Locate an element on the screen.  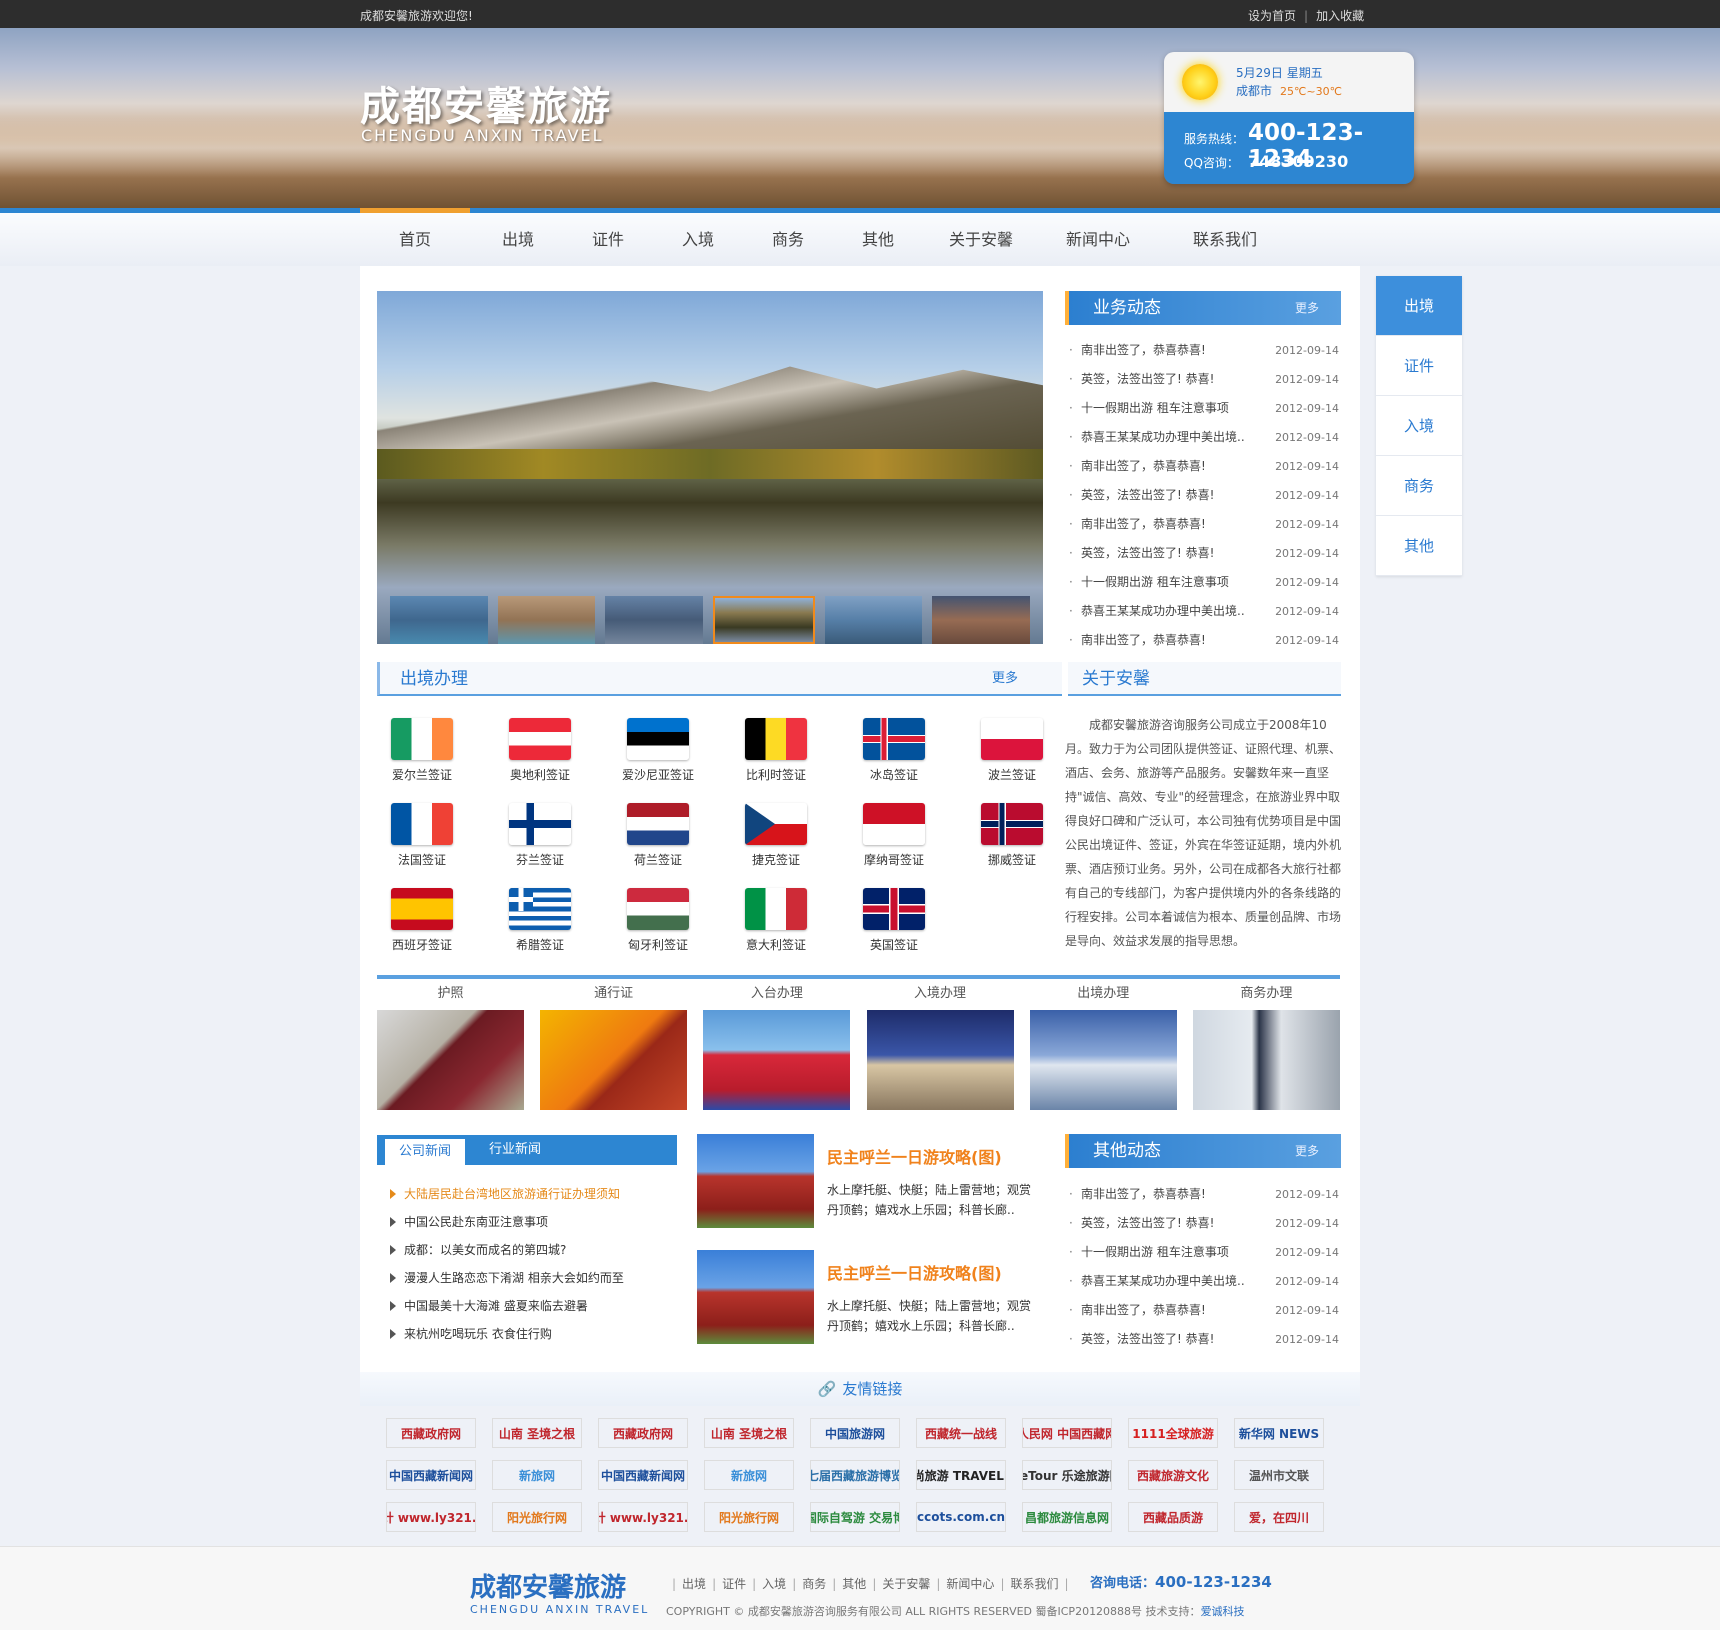
category-label: 通行证 is located at coordinates (613, 997).